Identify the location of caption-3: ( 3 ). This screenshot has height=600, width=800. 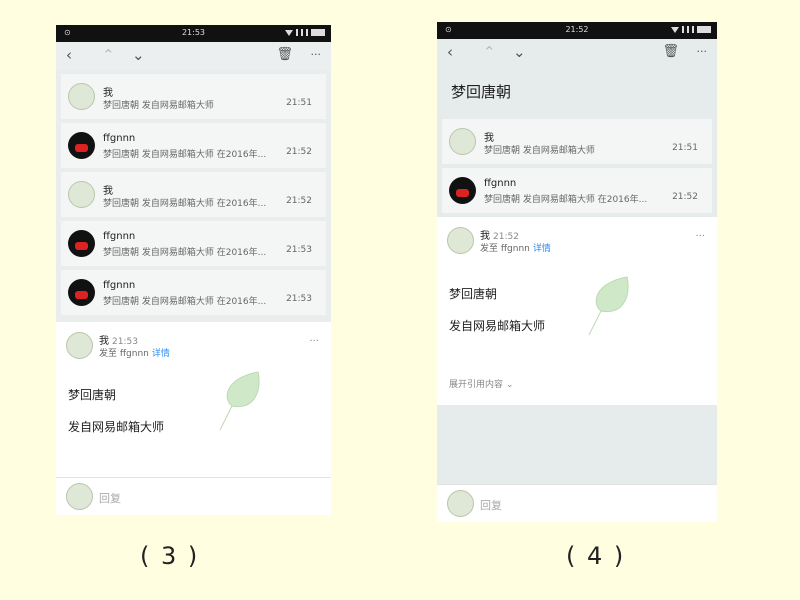
(170, 556).